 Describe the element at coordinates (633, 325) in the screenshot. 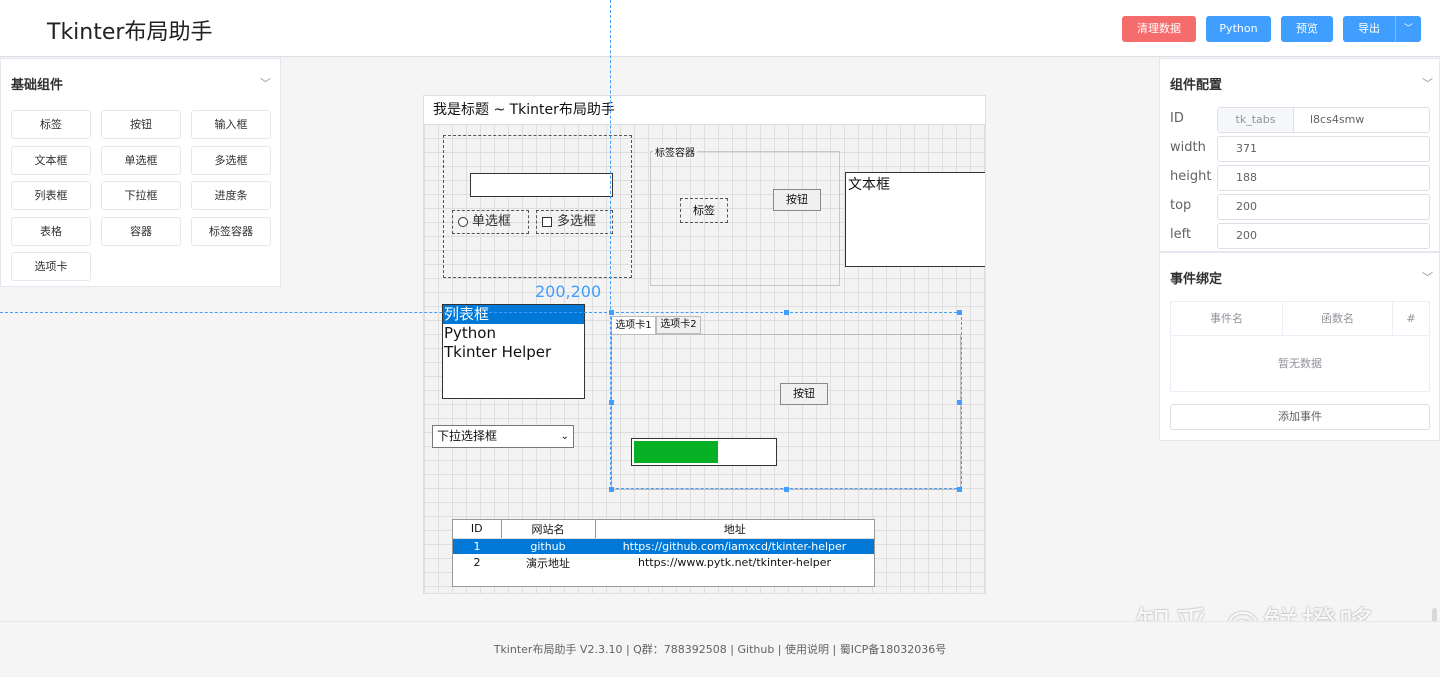

I see `tab-1: 选项卡1` at that location.